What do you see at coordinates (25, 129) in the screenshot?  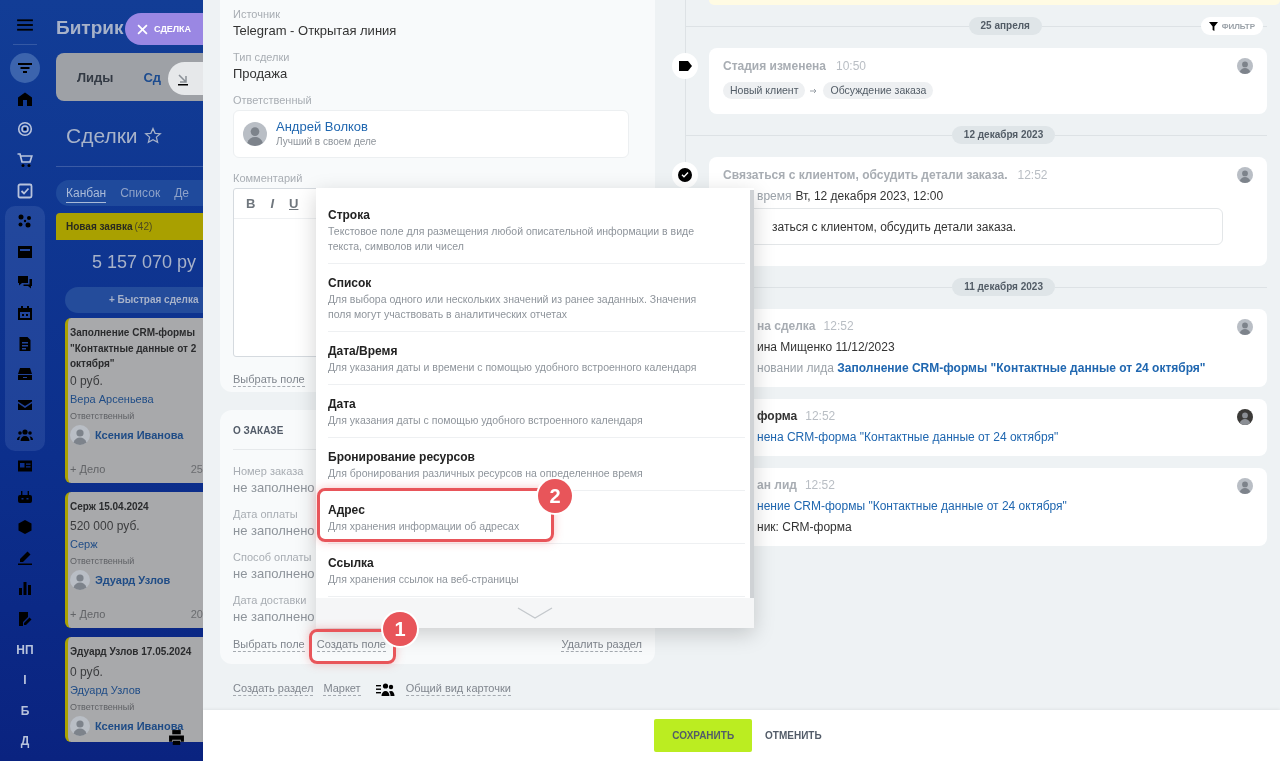 I see `target-icon` at bounding box center [25, 129].